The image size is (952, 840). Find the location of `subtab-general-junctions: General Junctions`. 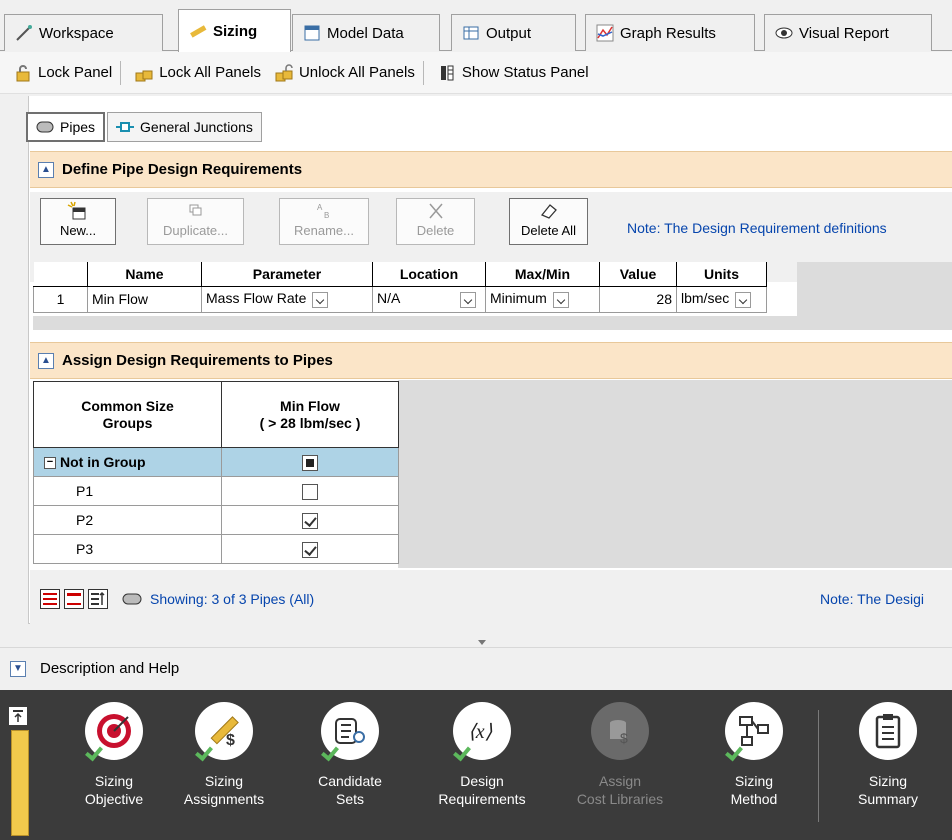

subtab-general-junctions: General Junctions is located at coordinates (184, 127).